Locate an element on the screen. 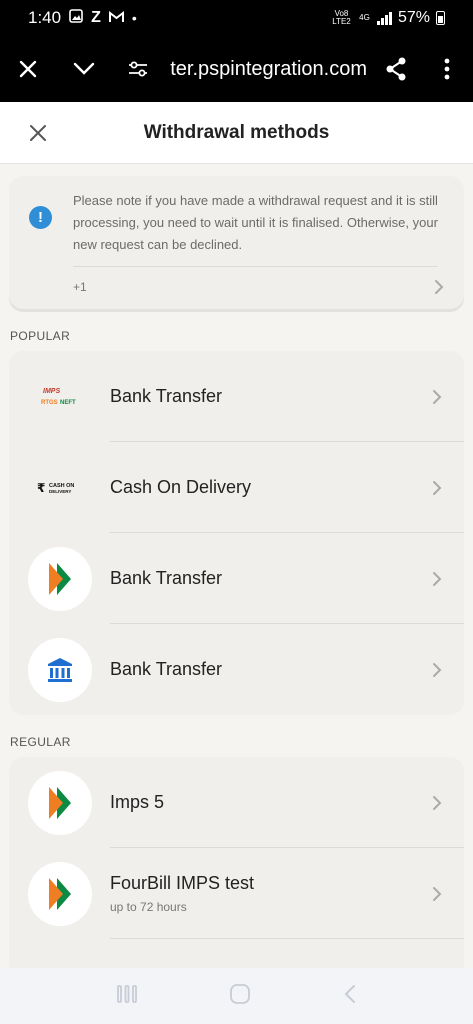 The width and height of the screenshot is (473, 1024). site-settings-button is located at coordinates (138, 69).